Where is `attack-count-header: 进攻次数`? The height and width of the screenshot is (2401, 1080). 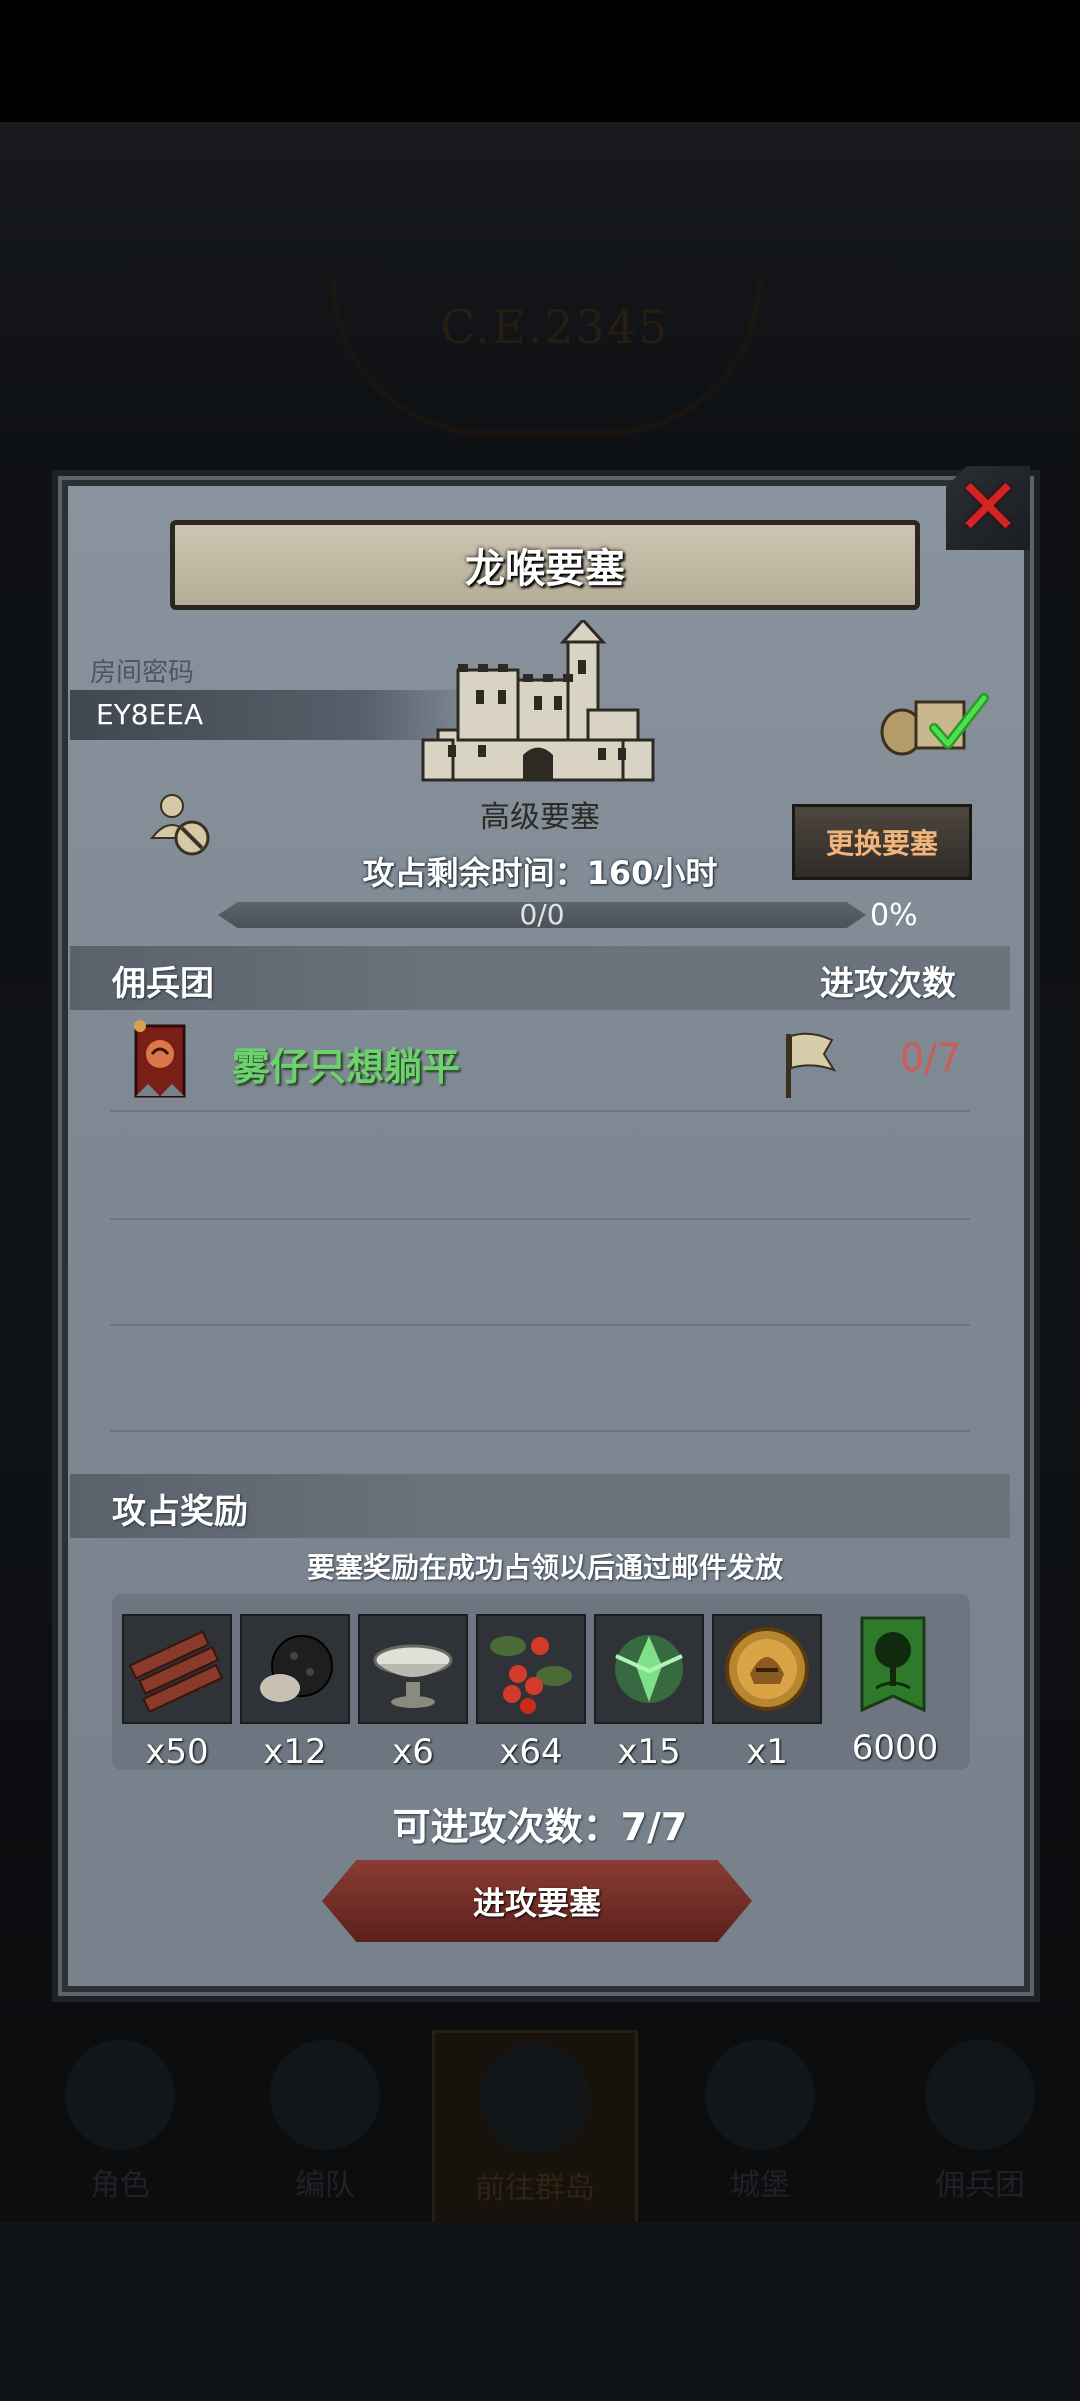
attack-count-header: 进攻次数 is located at coordinates (888, 984).